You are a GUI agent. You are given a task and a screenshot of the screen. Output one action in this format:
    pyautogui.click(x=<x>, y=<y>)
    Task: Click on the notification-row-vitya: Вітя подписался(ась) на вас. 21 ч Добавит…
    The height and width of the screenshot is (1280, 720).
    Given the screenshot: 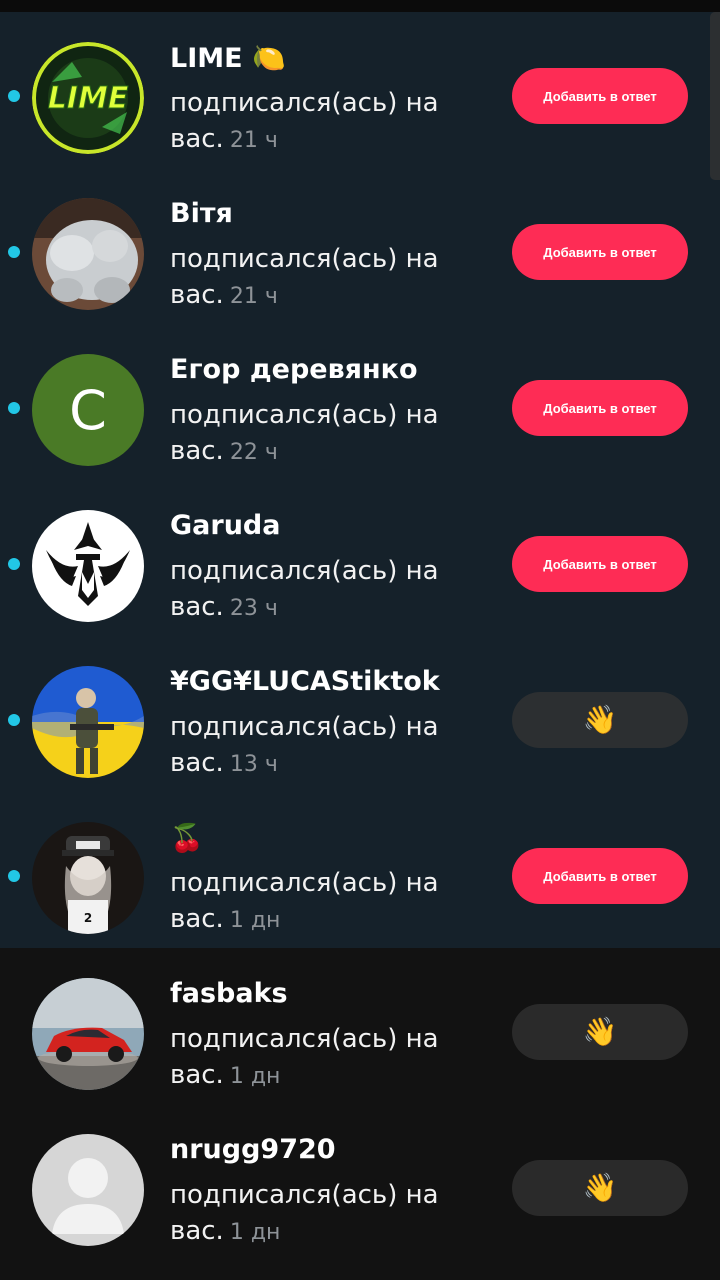 What is the action you would take?
    pyautogui.click(x=360, y=246)
    